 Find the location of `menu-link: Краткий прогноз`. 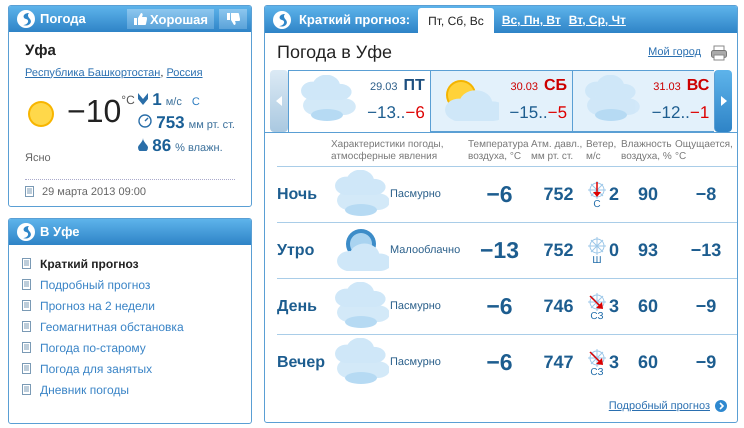

menu-link: Краткий прогноз is located at coordinates (89, 263).